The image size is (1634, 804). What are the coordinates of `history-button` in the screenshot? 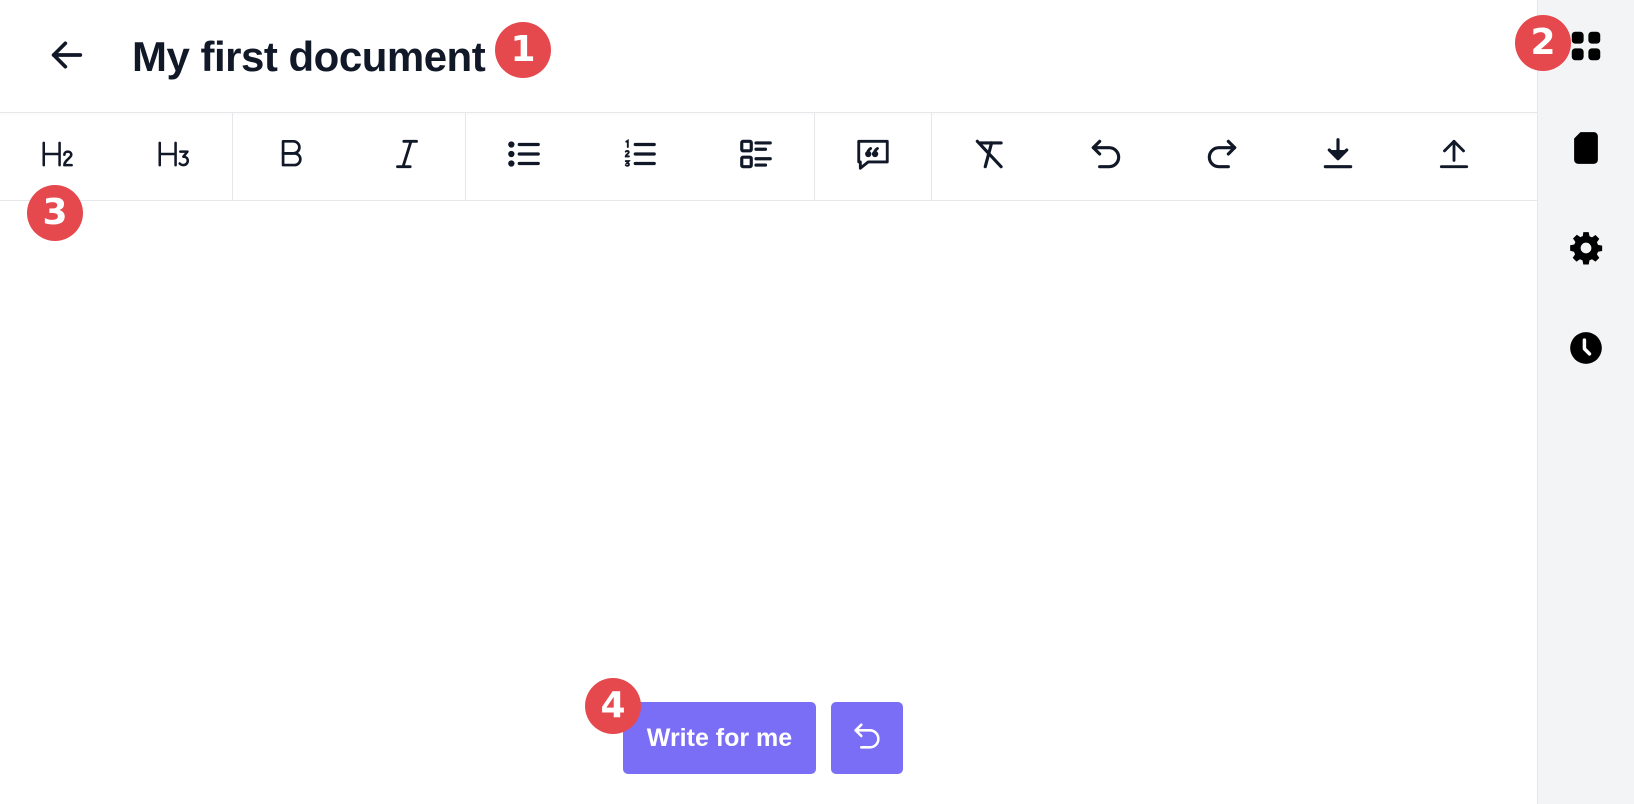 It's located at (1586, 350).